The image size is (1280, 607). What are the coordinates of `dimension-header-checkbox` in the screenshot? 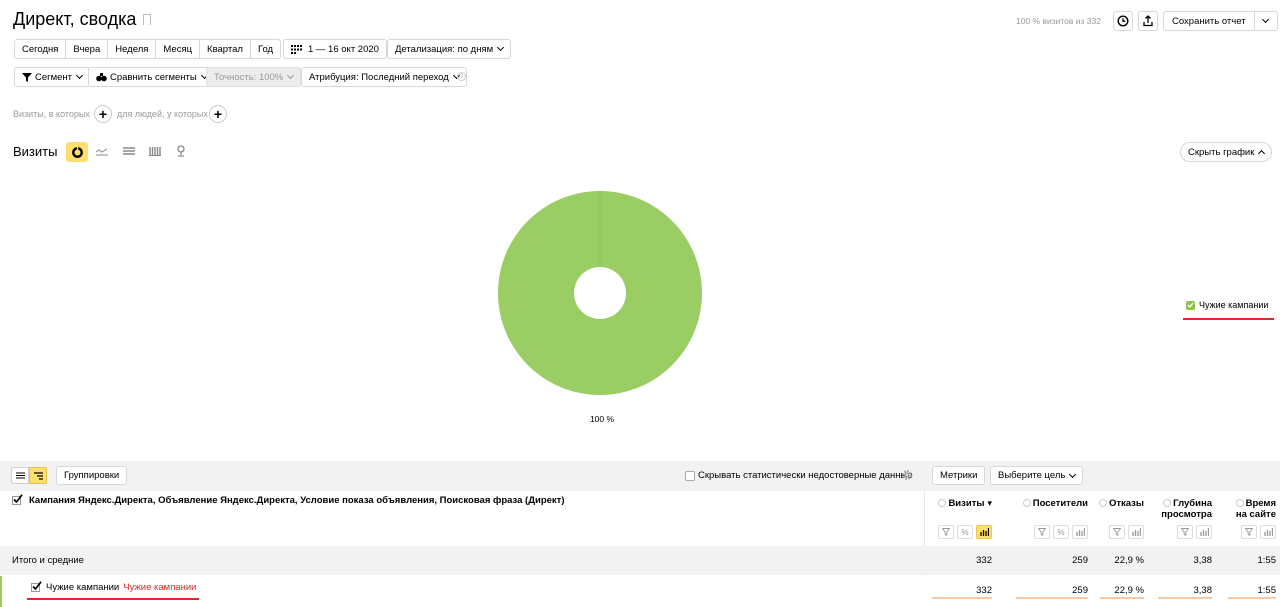 It's located at (17, 499).